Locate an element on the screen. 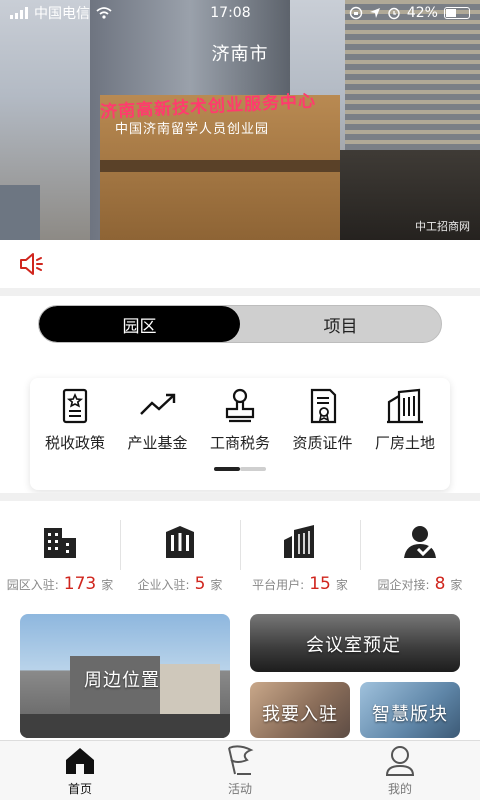 The width and height of the screenshot is (480, 800). carousel-indicator is located at coordinates (240, 469).